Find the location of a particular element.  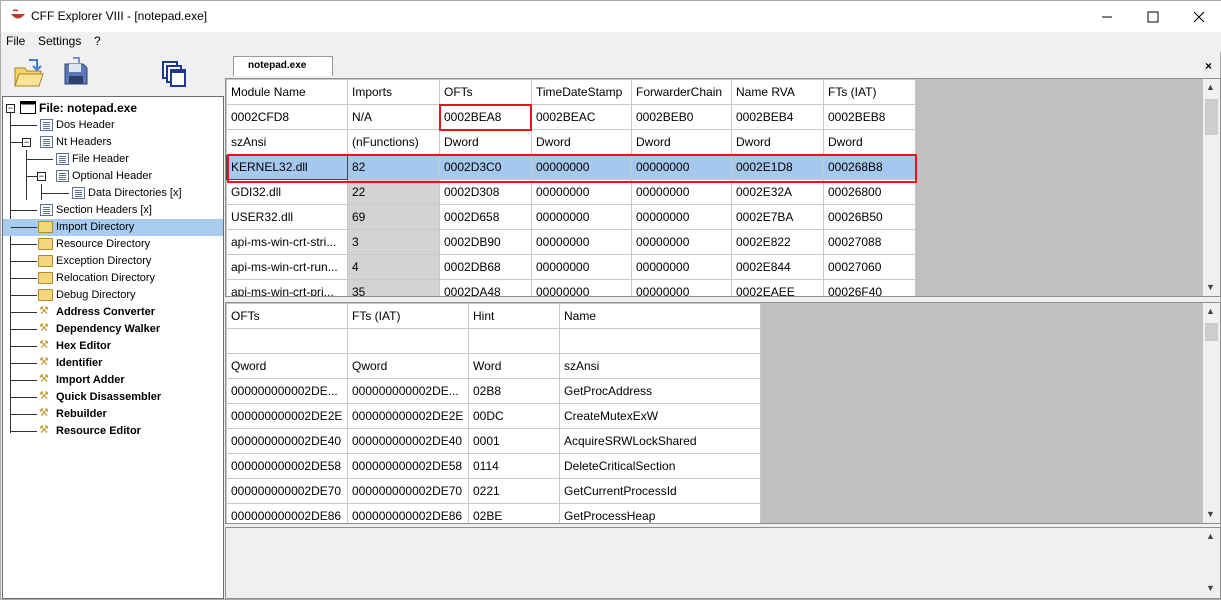

tree-item-resource-editor: ⚒ Resource Editor is located at coordinates (113, 431).